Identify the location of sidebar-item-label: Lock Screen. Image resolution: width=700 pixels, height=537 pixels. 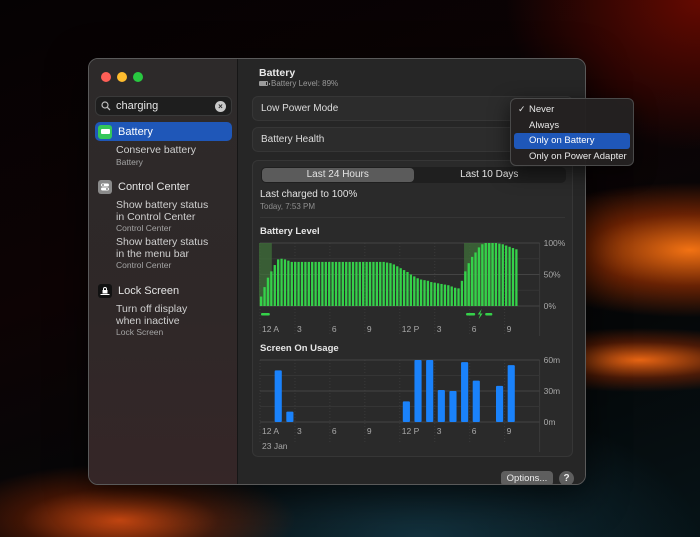
(149, 290).